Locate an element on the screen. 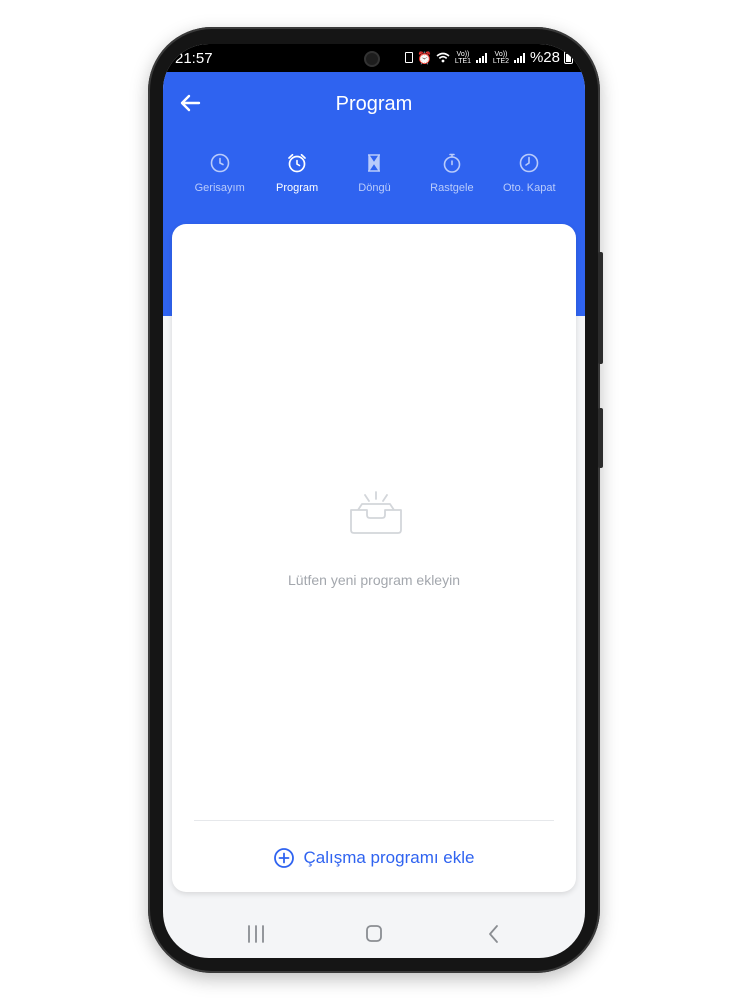  timer-icon is located at coordinates (529, 163).